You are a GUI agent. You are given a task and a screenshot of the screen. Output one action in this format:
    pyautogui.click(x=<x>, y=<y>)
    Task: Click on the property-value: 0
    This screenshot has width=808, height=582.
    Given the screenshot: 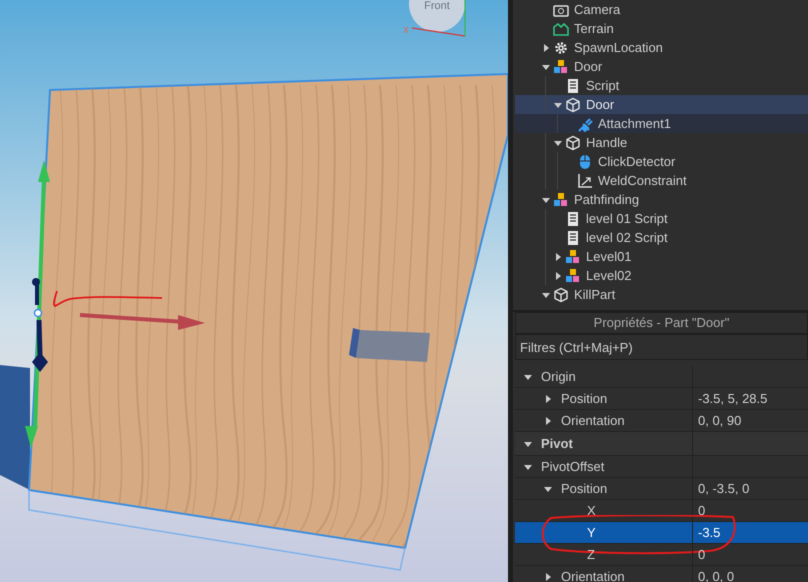 What is the action you would take?
    pyautogui.click(x=702, y=510)
    